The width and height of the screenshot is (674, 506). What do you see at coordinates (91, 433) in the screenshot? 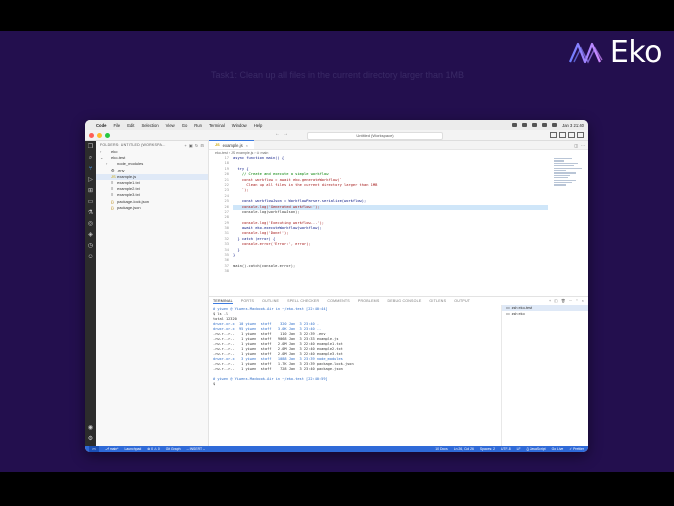
I see `activity-bar-bottom: ◉ ⚙` at bounding box center [91, 433].